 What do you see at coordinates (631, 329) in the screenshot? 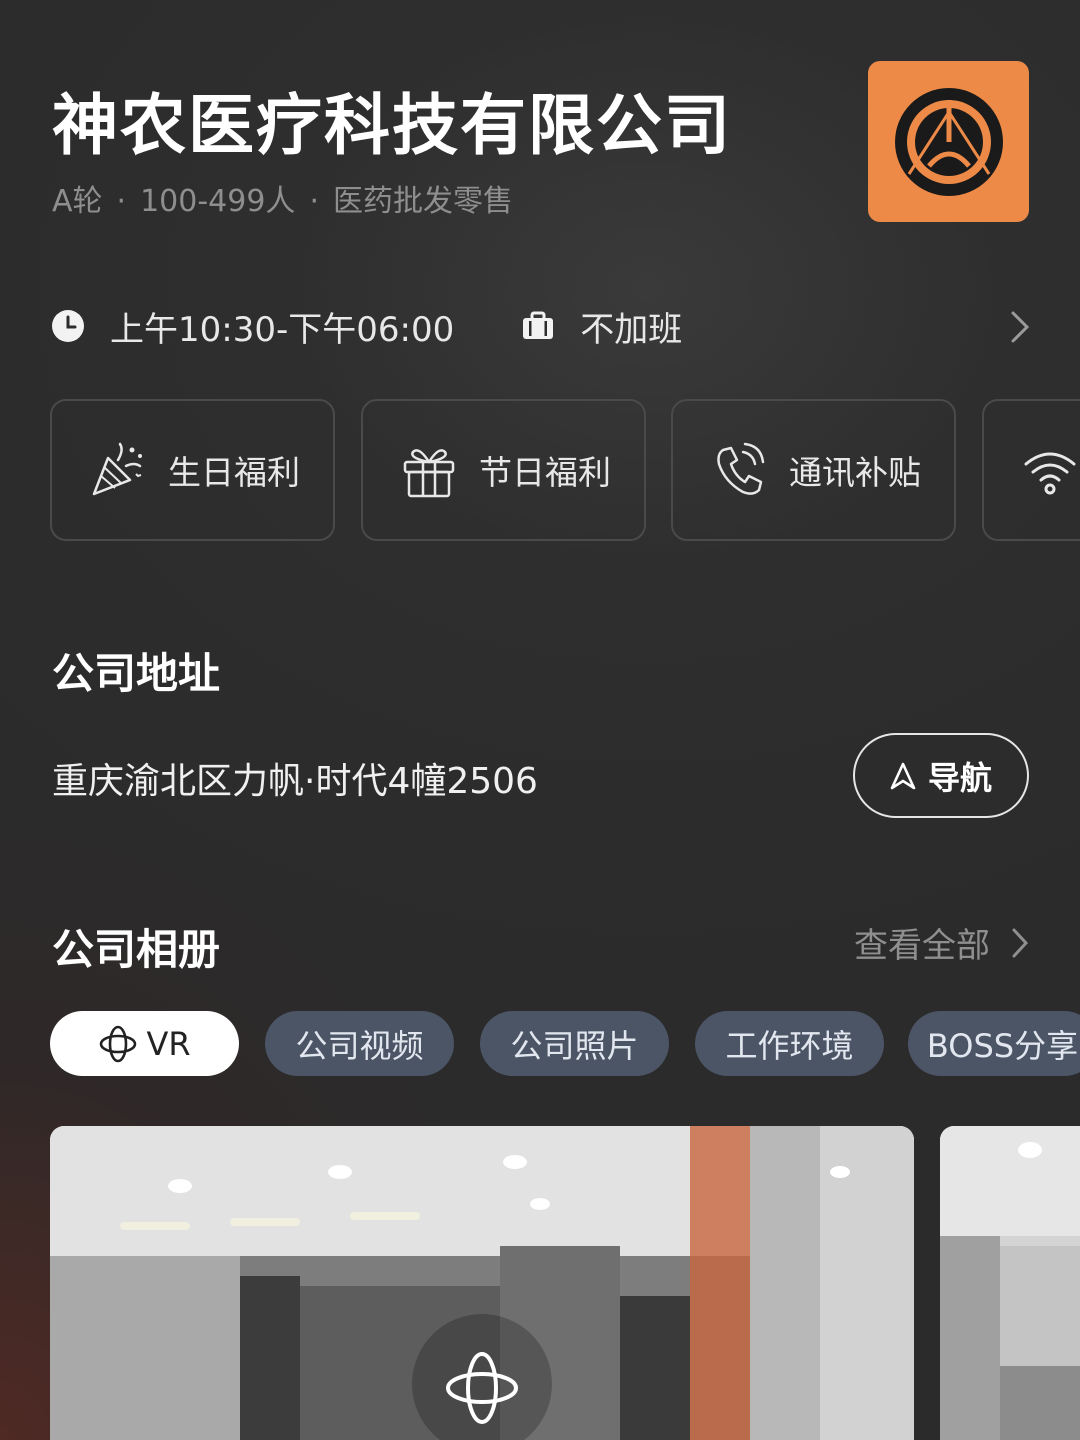
I see `overtime-policy: 不加班` at bounding box center [631, 329].